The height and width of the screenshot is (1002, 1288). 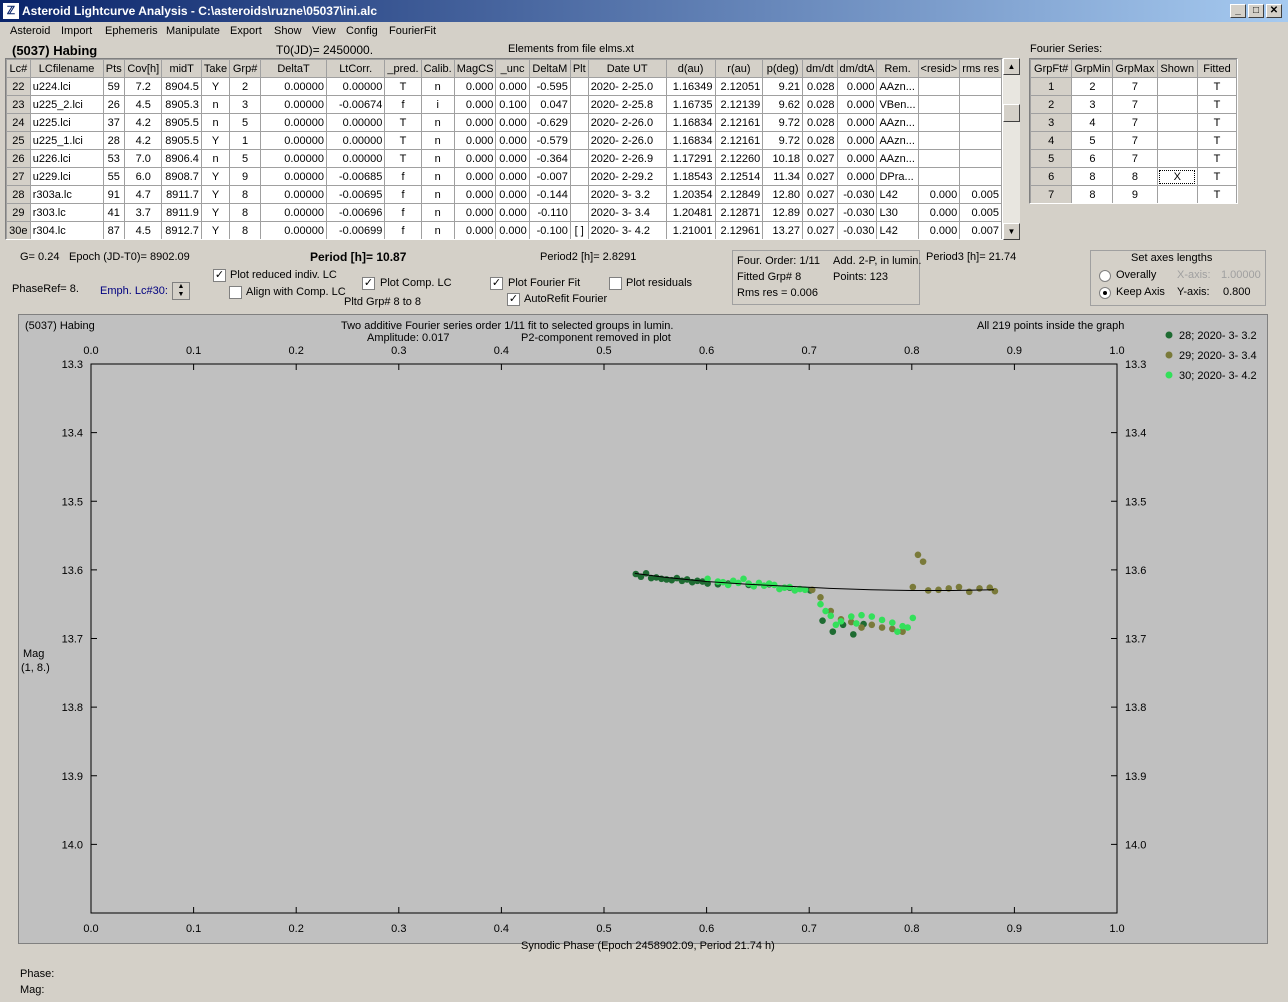 I want to click on menu-manipulate: Manipulate, so click(x=193, y=31).